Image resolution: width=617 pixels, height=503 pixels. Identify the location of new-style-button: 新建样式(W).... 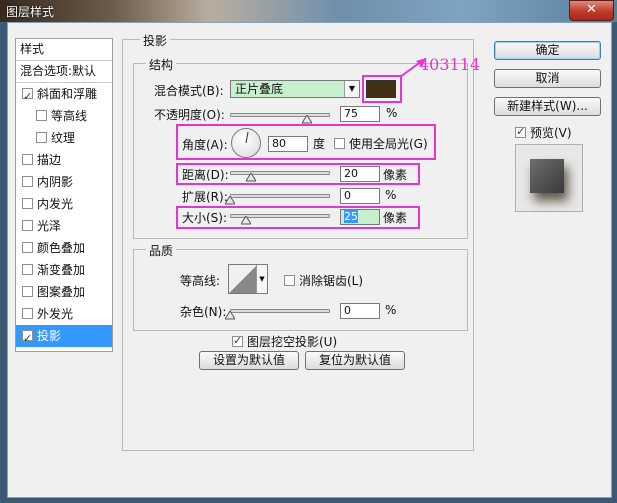
(547, 106).